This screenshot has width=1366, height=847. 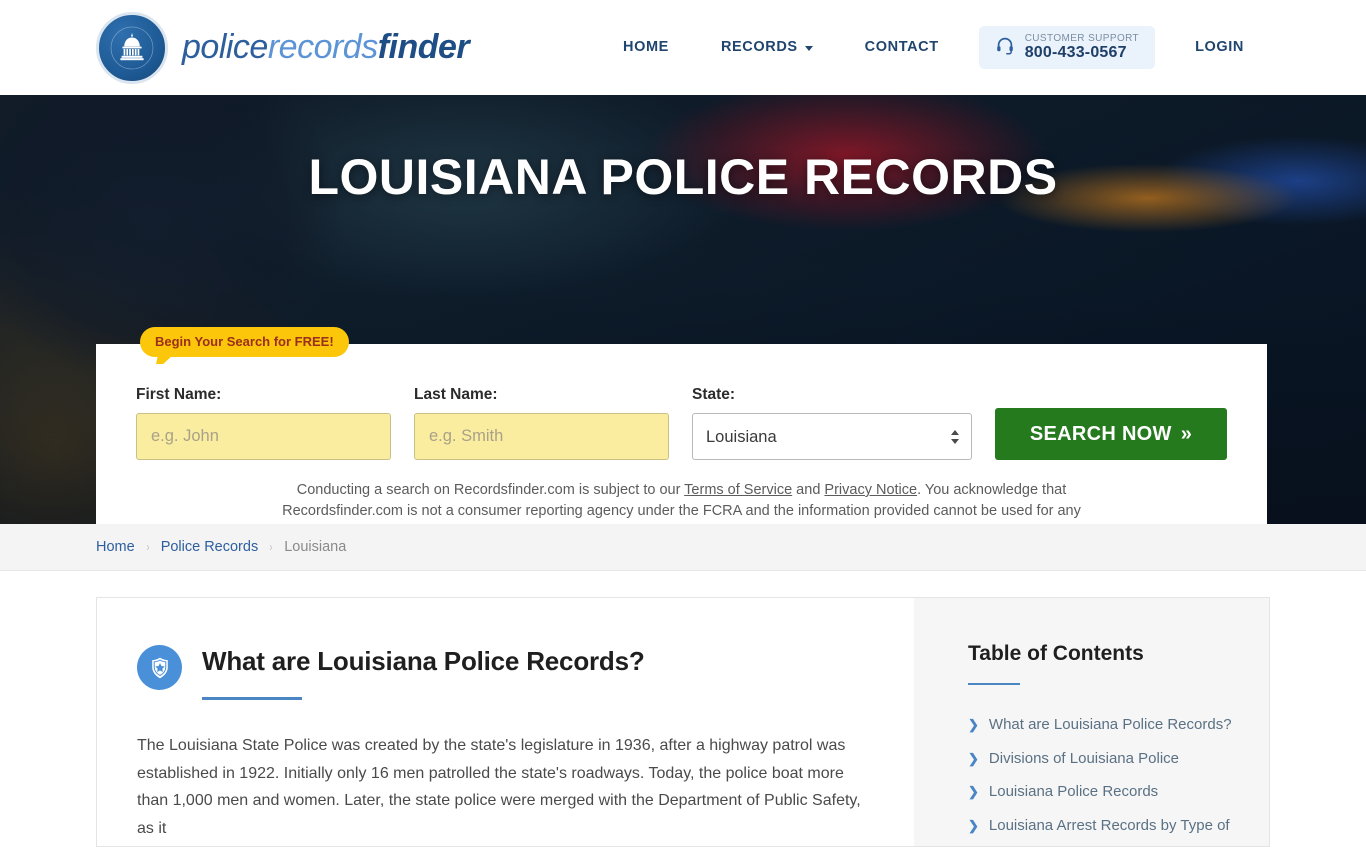 I want to click on brand-wordmark: policerecordsfinder, so click(x=326, y=47).